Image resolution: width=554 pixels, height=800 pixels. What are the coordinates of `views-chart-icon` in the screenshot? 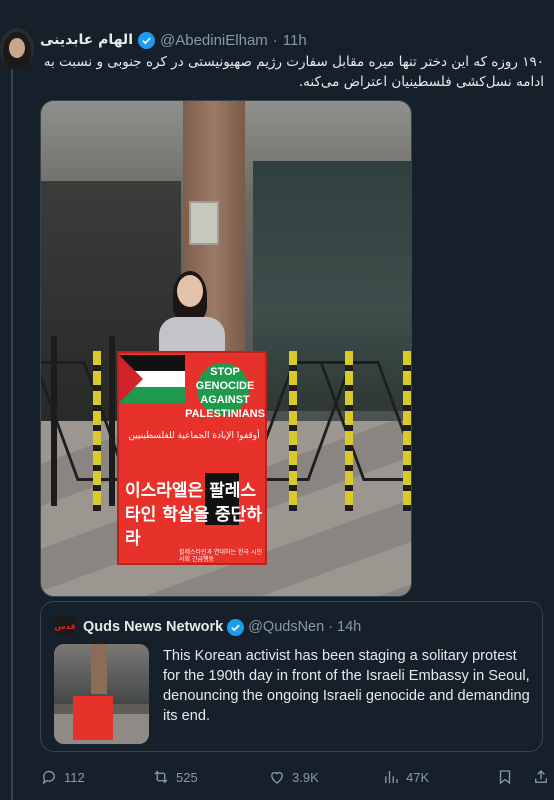 It's located at (391, 777).